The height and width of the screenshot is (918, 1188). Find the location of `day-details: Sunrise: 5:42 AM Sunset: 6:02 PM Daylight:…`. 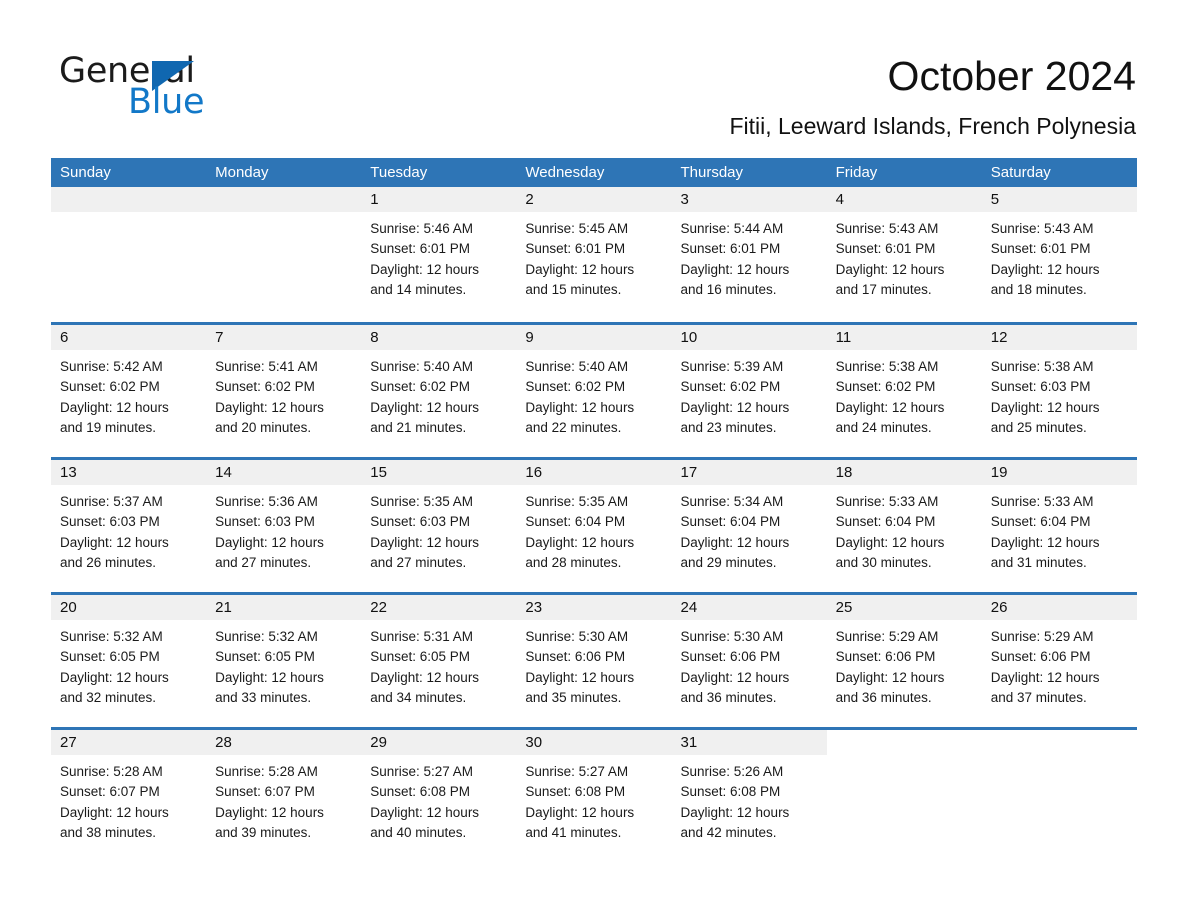

day-details: Sunrise: 5:42 AM Sunset: 6:02 PM Daylight:… is located at coordinates (128, 394).